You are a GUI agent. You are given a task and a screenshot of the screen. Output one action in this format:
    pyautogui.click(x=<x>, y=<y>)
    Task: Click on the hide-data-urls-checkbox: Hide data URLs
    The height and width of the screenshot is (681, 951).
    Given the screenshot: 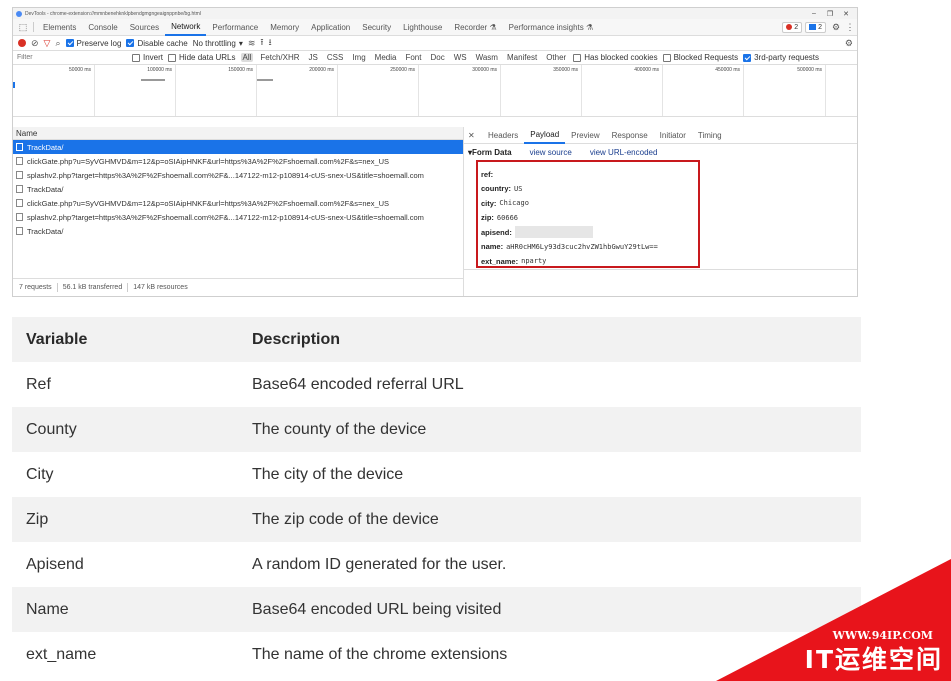 What is the action you would take?
    pyautogui.click(x=202, y=57)
    